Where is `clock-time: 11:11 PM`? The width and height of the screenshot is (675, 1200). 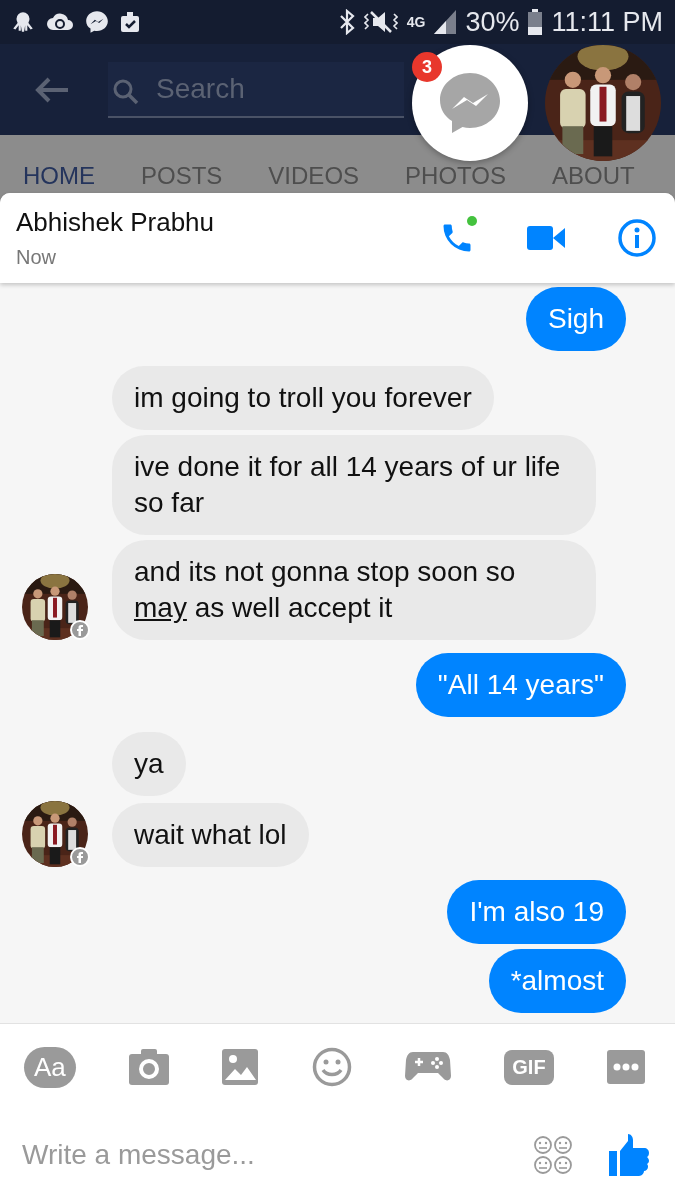
clock-time: 11:11 PM is located at coordinates (607, 22).